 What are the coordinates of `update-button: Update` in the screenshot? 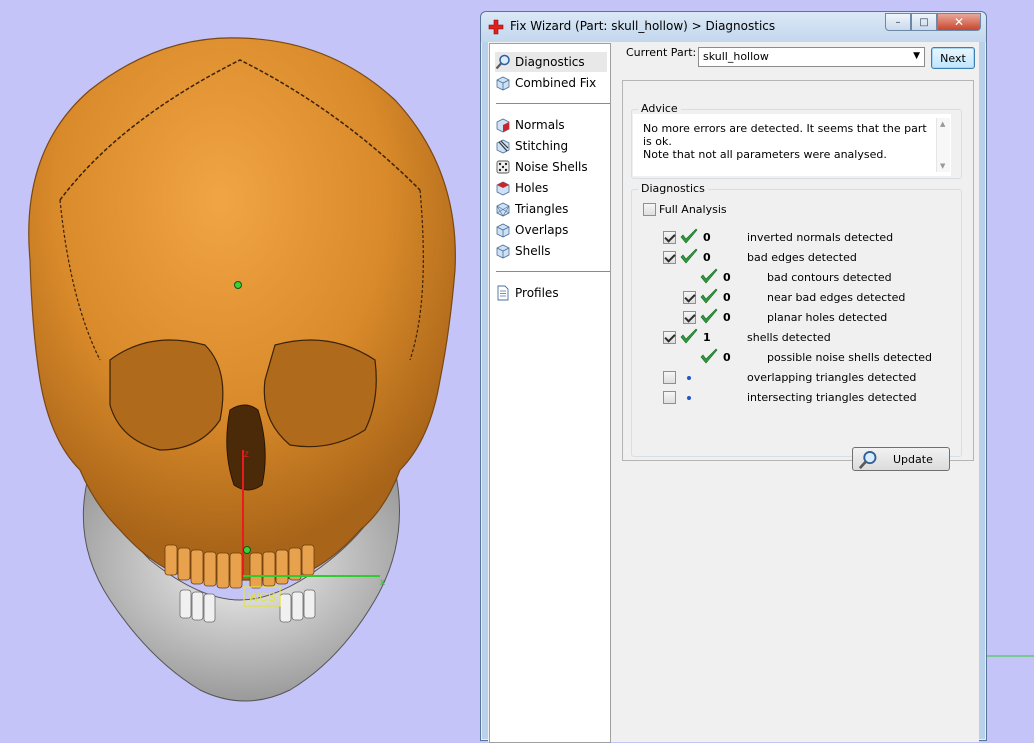 It's located at (901, 459).